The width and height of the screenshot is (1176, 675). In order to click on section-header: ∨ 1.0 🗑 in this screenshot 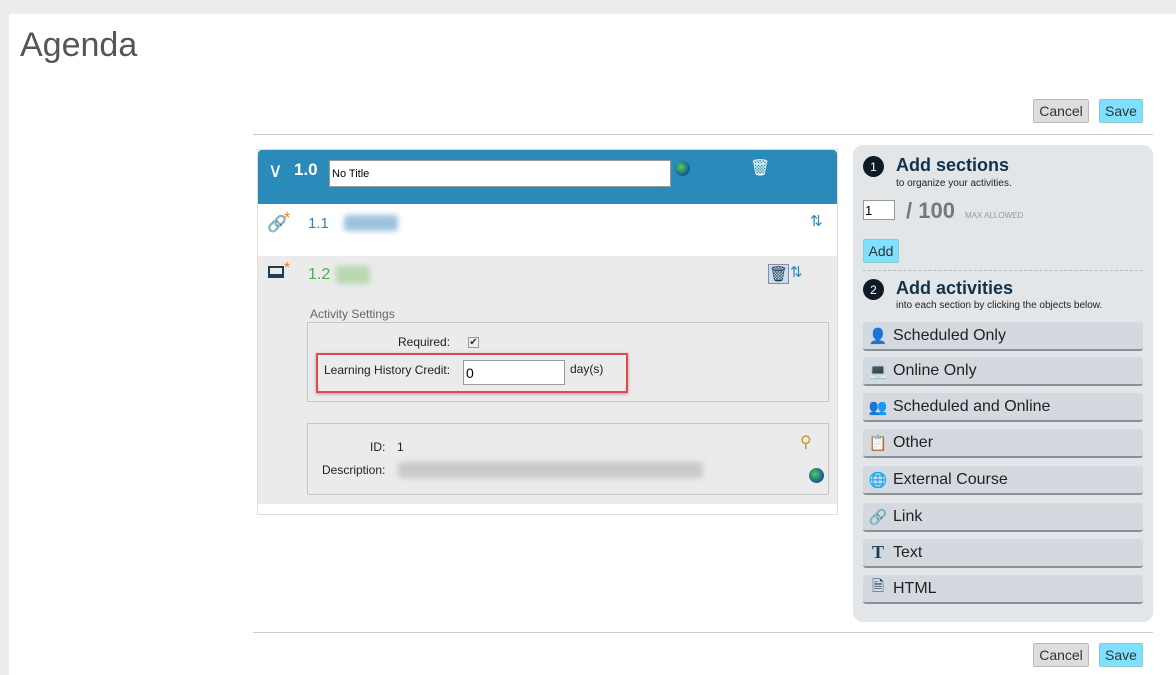, I will do `click(547, 177)`.